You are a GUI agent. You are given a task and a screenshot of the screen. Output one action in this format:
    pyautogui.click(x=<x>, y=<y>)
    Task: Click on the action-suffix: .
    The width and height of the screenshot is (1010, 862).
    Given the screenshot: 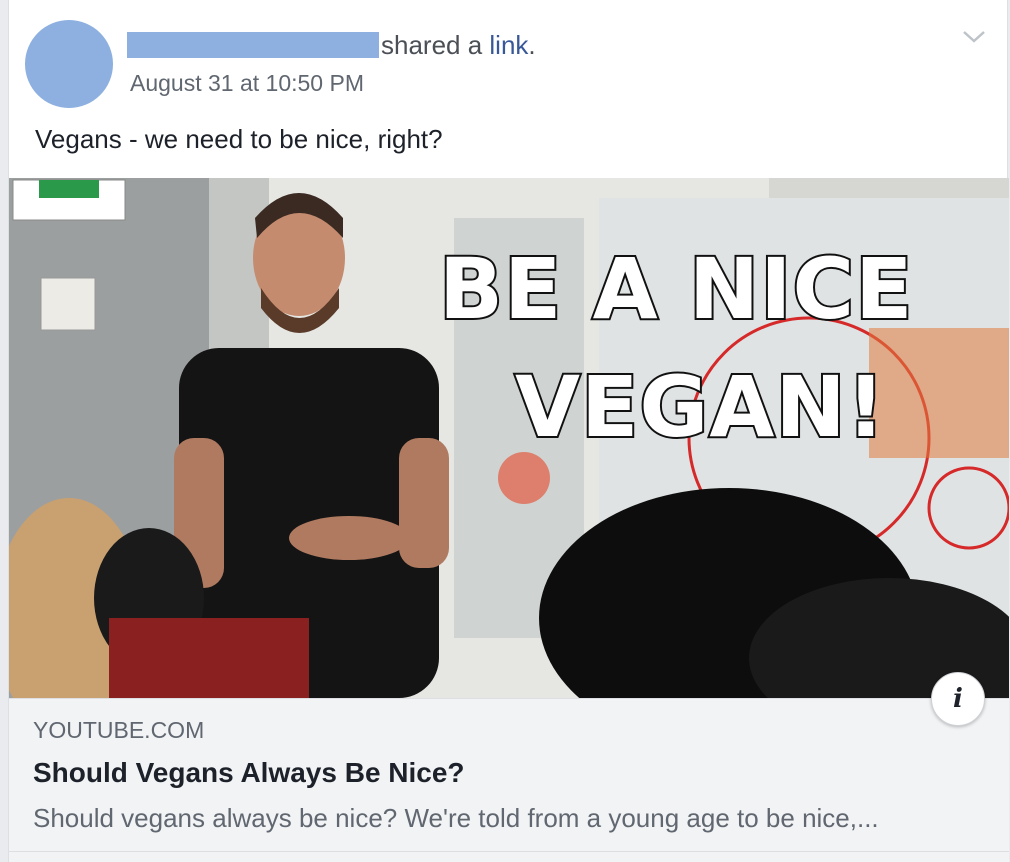 What is the action you would take?
    pyautogui.click(x=532, y=45)
    